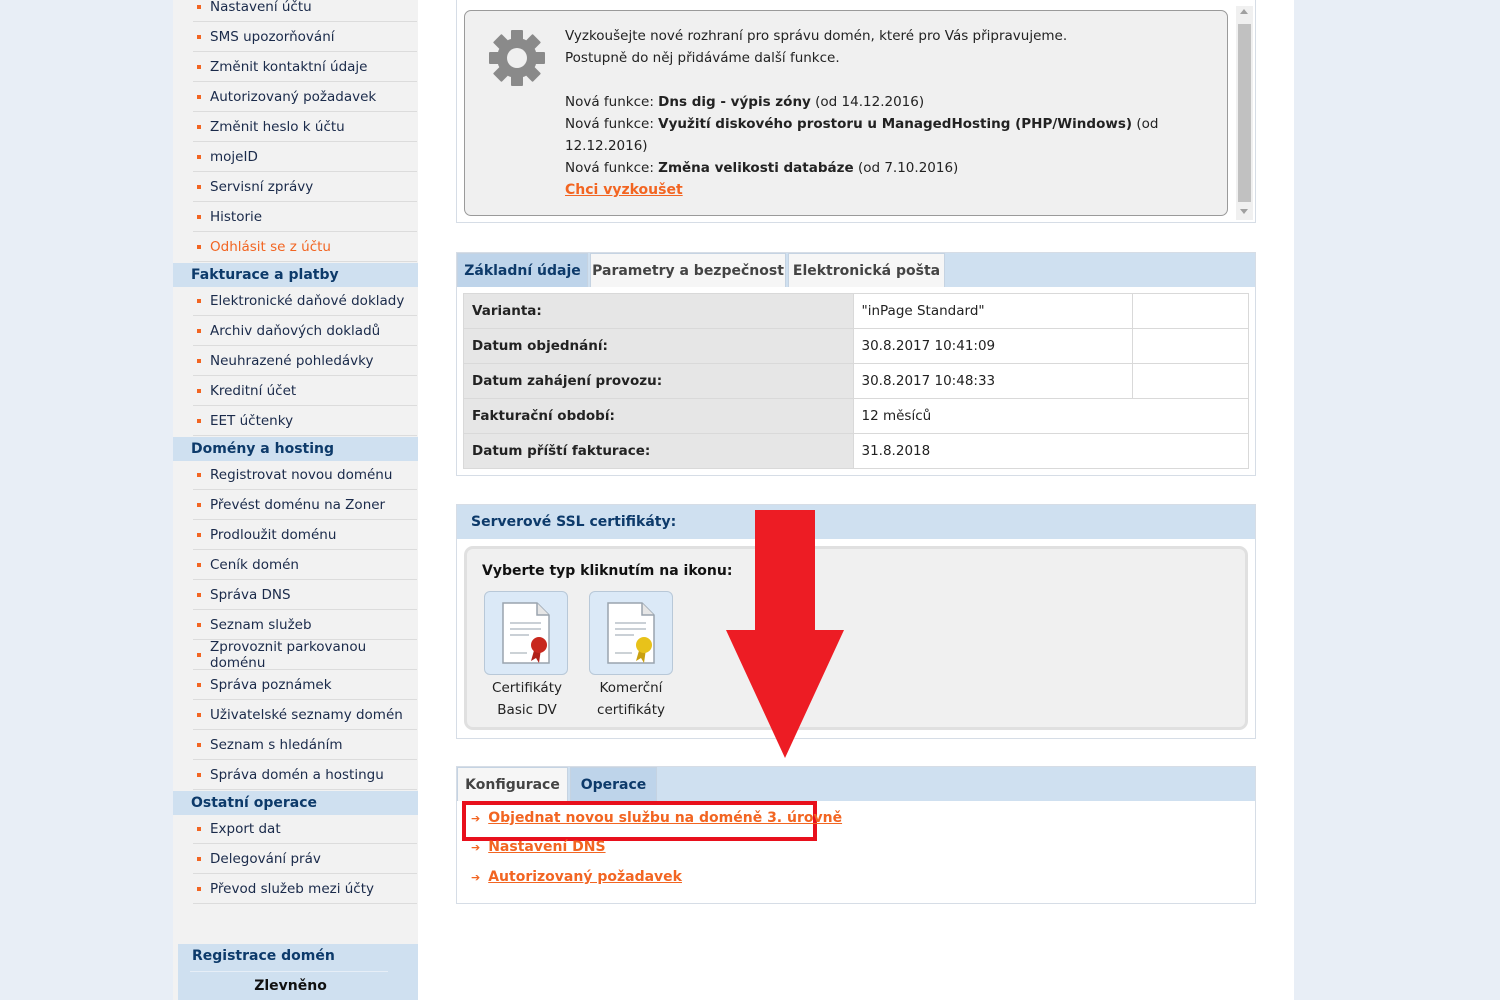 The image size is (1500, 1000). Describe the element at coordinates (607, 571) in the screenshot. I see `ssl-prompt: Vyberte typ kliknutím na ikonu:` at that location.